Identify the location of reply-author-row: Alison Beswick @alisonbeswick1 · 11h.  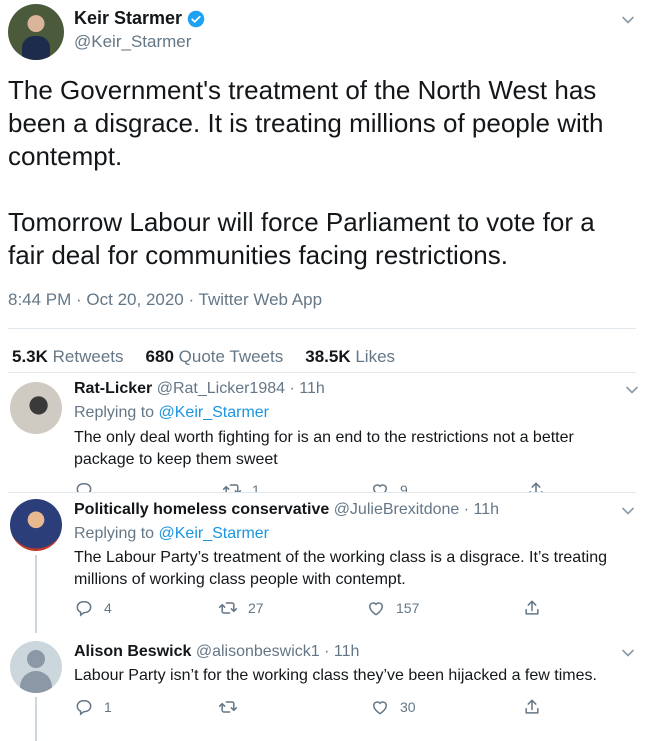
(216, 652).